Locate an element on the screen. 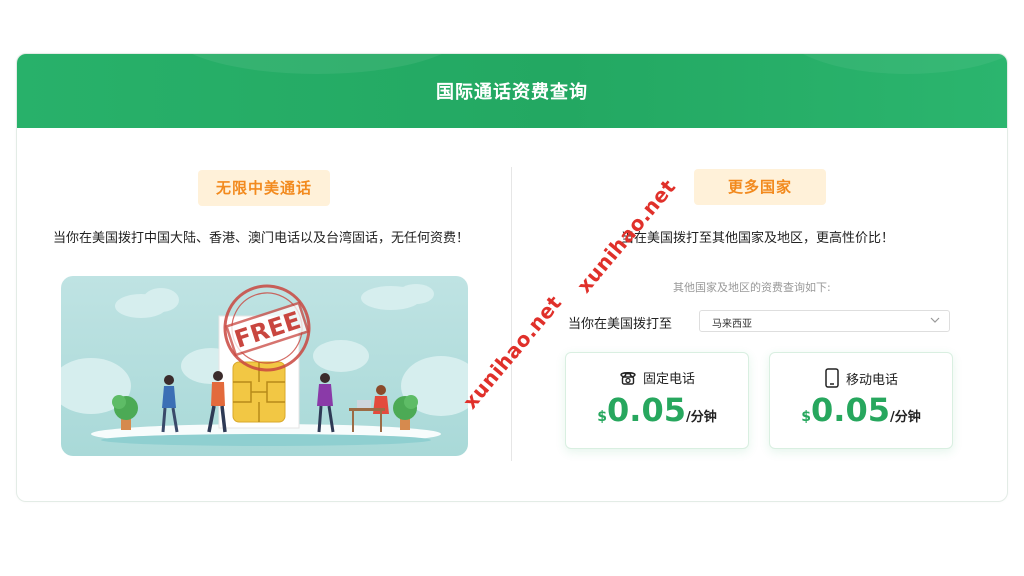 This screenshot has width=1024, height=576. destination-label: 当你在美国拨打至 is located at coordinates (620, 324).